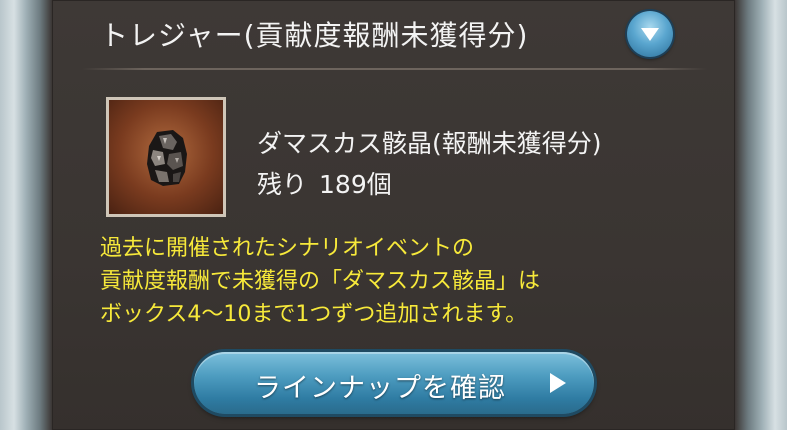 The height and width of the screenshot is (430, 787). Describe the element at coordinates (380, 388) in the screenshot. I see `view-lineup-label: ラインナップを確認` at that location.